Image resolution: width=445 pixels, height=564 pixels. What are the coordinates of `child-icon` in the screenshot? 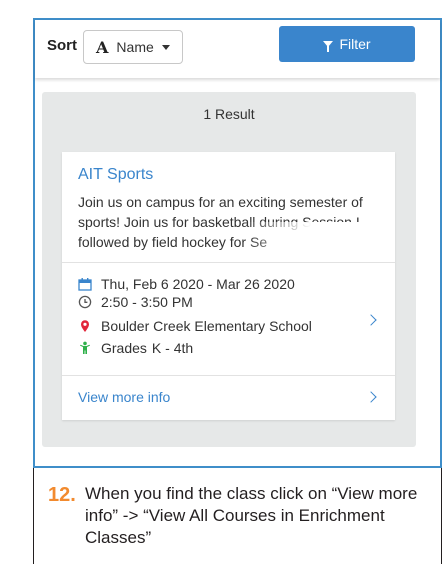 It's located at (85, 348).